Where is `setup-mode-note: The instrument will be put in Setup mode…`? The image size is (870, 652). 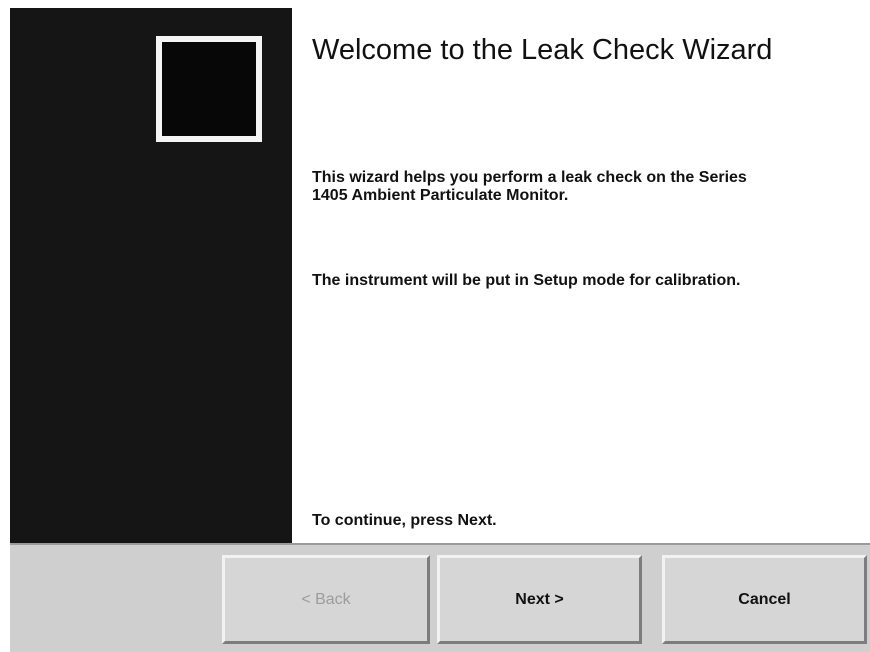 setup-mode-note: The instrument will be put in Setup mode… is located at coordinates (526, 280).